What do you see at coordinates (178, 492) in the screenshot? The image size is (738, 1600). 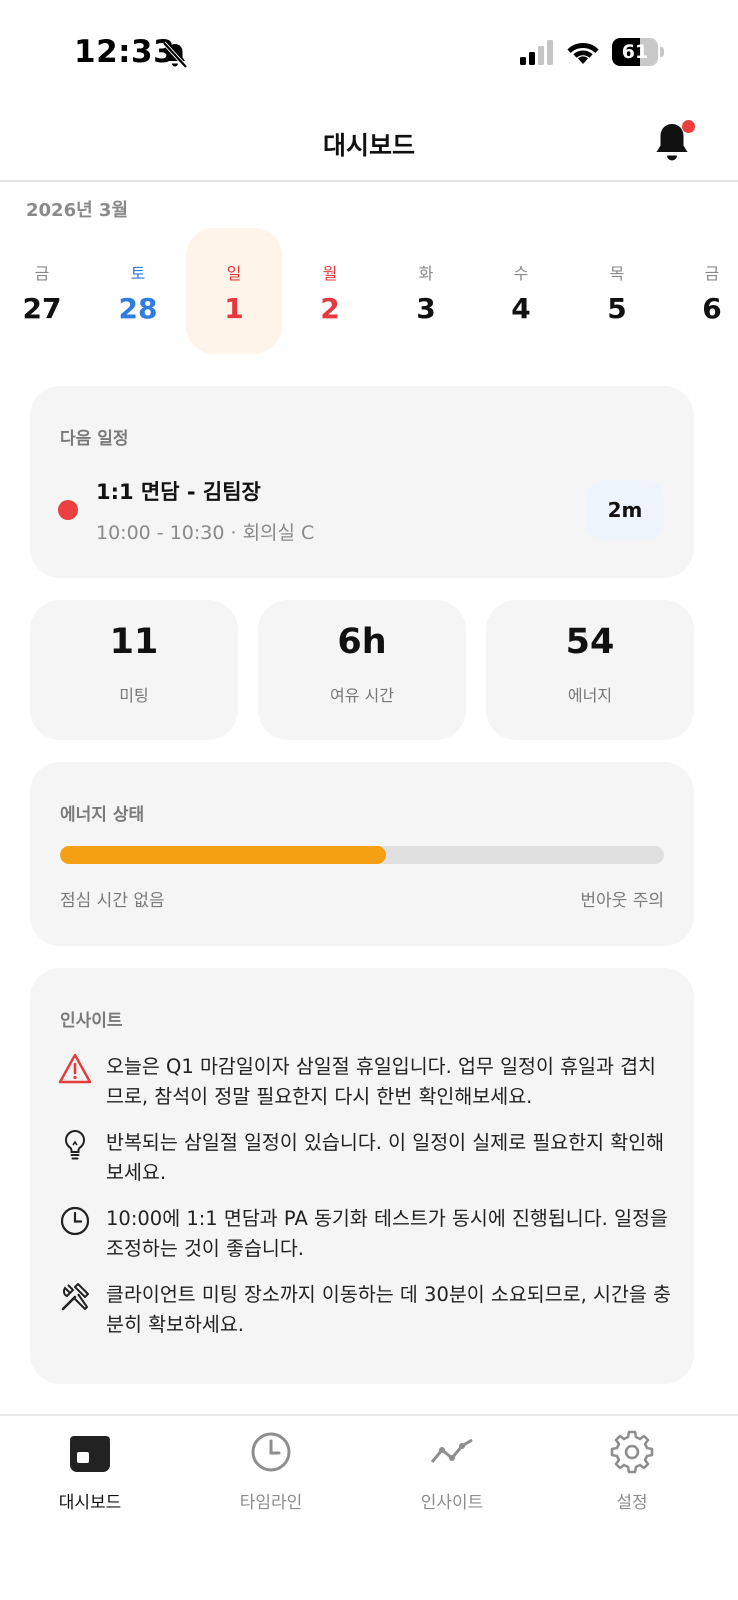 I see `event-title: 1:1 면담 - 김팀장` at bounding box center [178, 492].